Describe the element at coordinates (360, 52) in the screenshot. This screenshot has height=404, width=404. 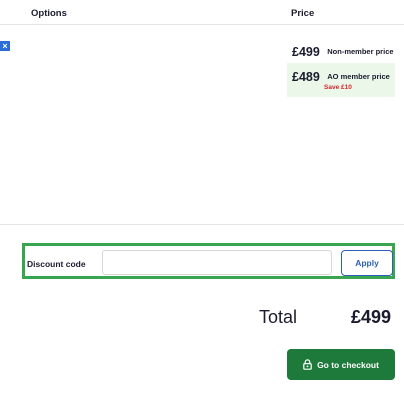
I see `non-member-price-label: Non-member price` at that location.